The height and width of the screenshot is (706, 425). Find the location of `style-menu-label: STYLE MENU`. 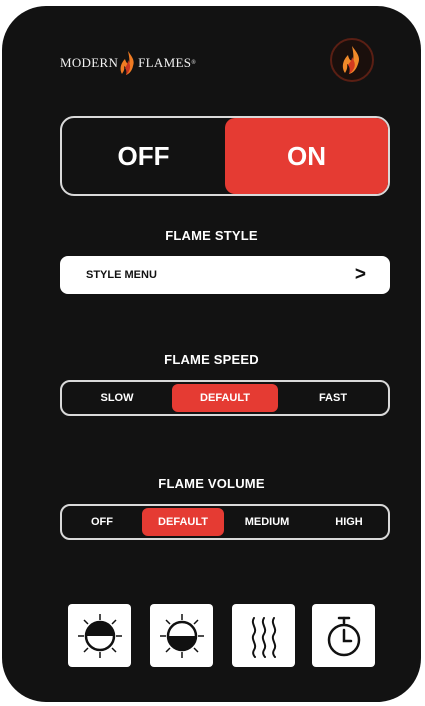

style-menu-label: STYLE MENU is located at coordinates (121, 275).